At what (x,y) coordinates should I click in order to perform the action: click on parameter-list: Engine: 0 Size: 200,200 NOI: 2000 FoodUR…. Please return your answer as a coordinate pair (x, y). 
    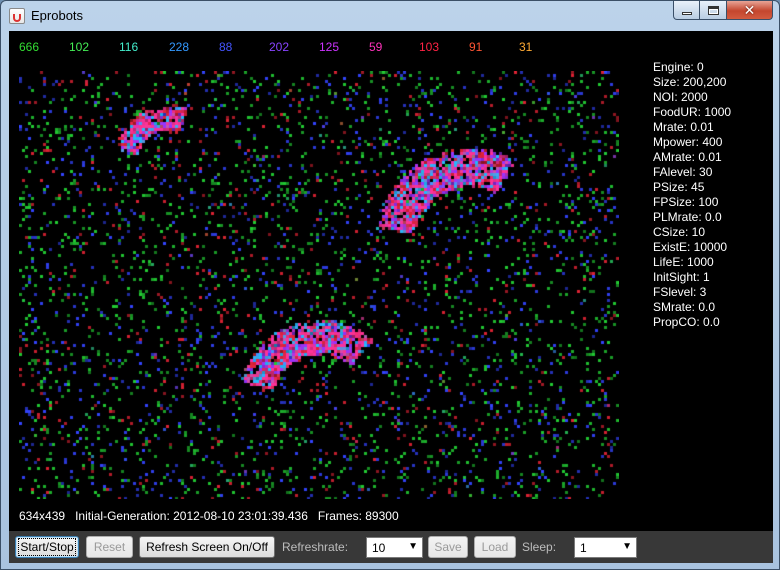
    Looking at the image, I should click on (692, 195).